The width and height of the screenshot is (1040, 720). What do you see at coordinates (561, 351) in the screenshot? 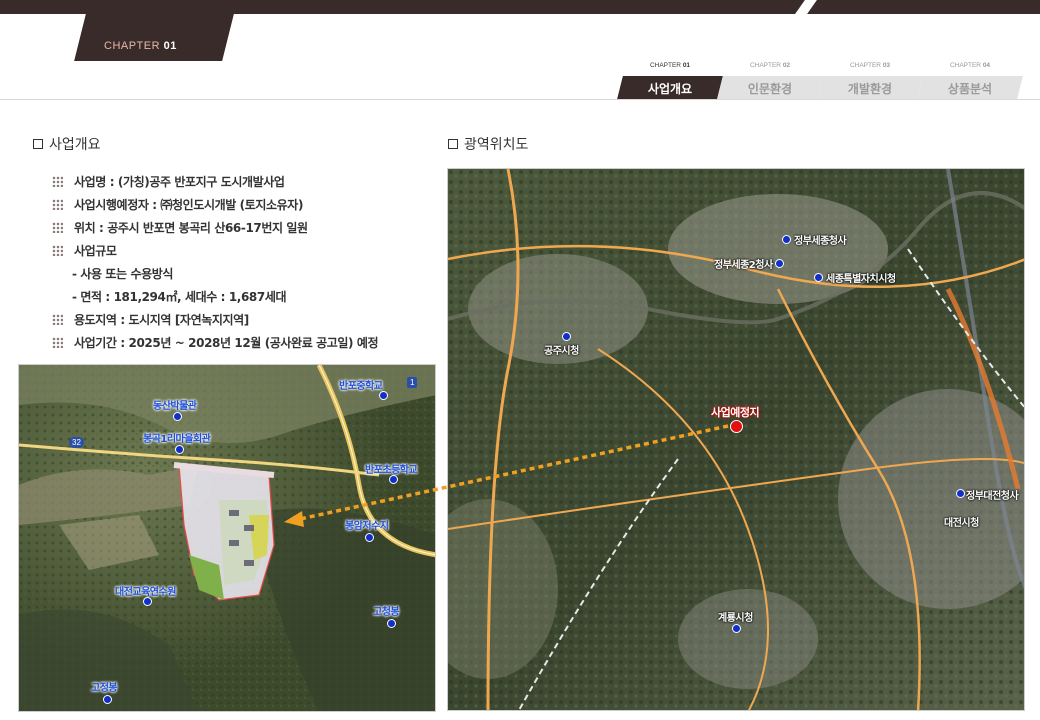
I see `gongju-city-hall-label: 공주시청` at bounding box center [561, 351].